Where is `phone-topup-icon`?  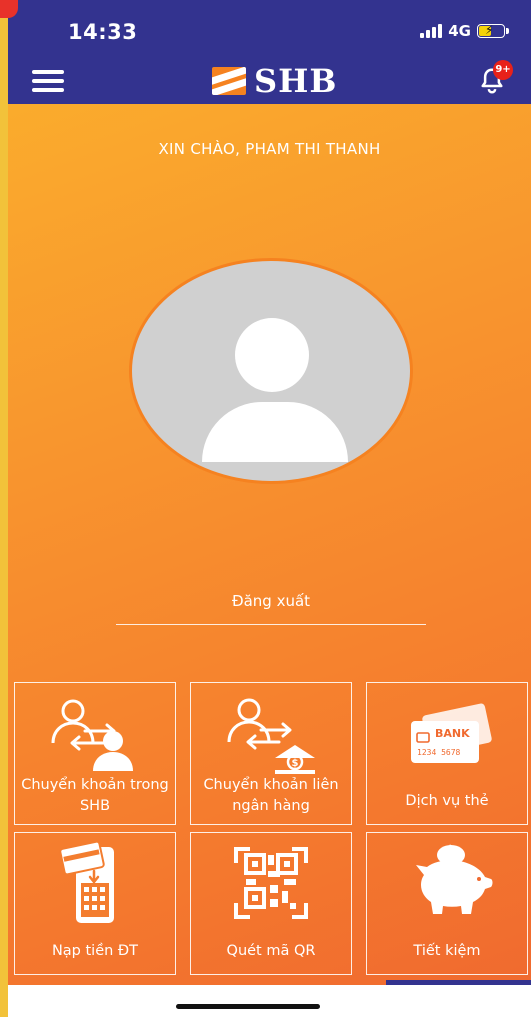 phone-topup-icon is located at coordinates (86, 882).